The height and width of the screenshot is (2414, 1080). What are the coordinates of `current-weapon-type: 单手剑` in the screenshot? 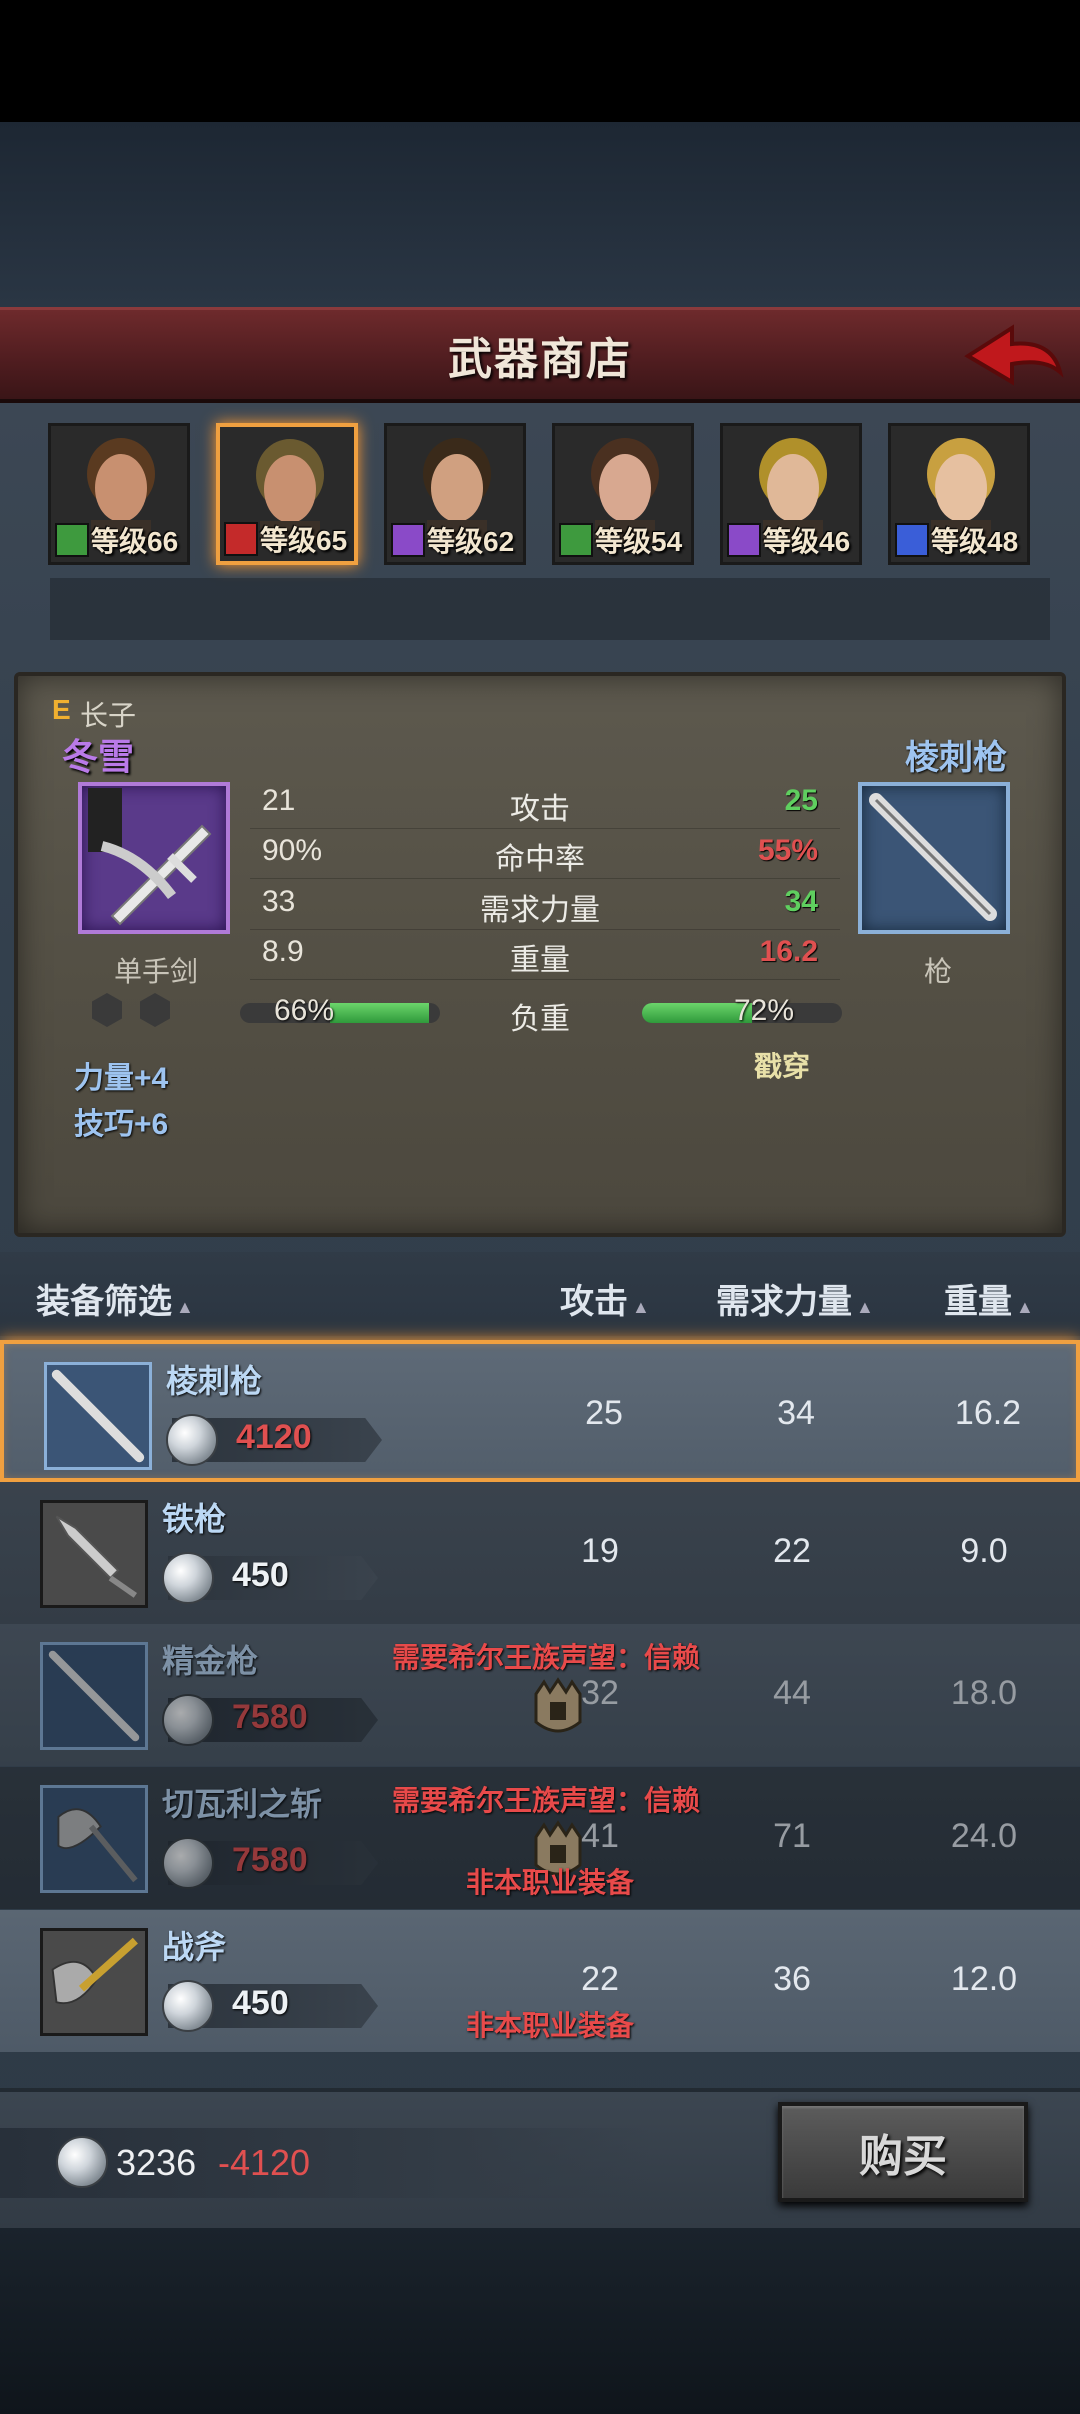 It's located at (155, 971).